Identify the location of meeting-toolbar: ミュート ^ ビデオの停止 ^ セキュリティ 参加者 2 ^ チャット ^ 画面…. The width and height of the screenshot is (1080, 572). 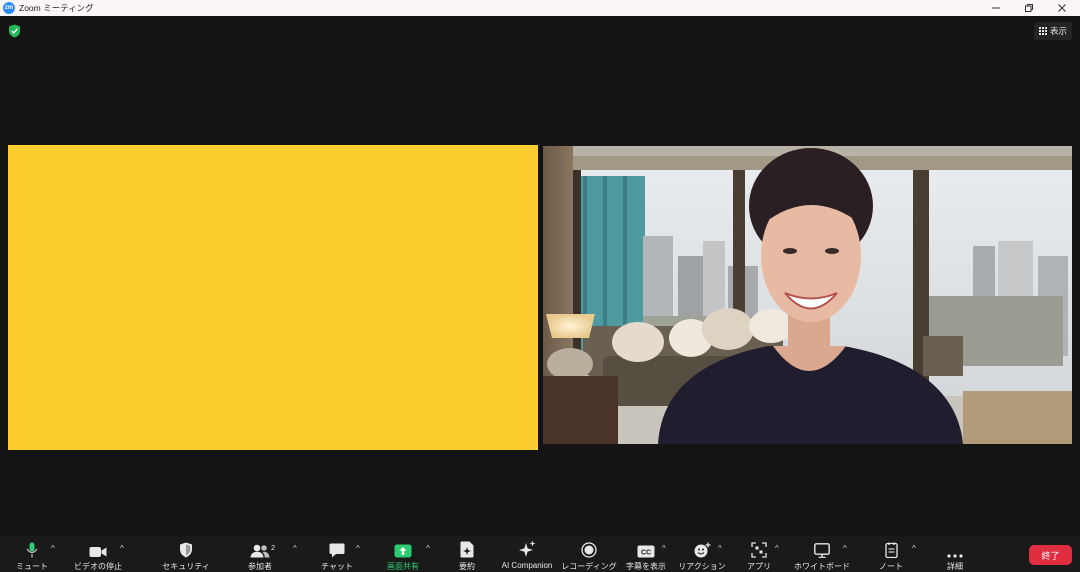
(540, 554).